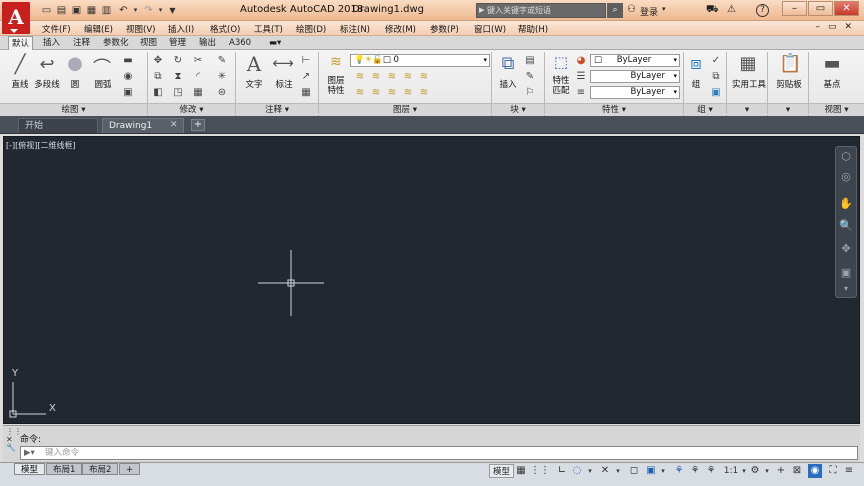 The image size is (864, 486). Describe the element at coordinates (635, 76) in the screenshot. I see `linetype-combo: ByLayer ▾` at that location.